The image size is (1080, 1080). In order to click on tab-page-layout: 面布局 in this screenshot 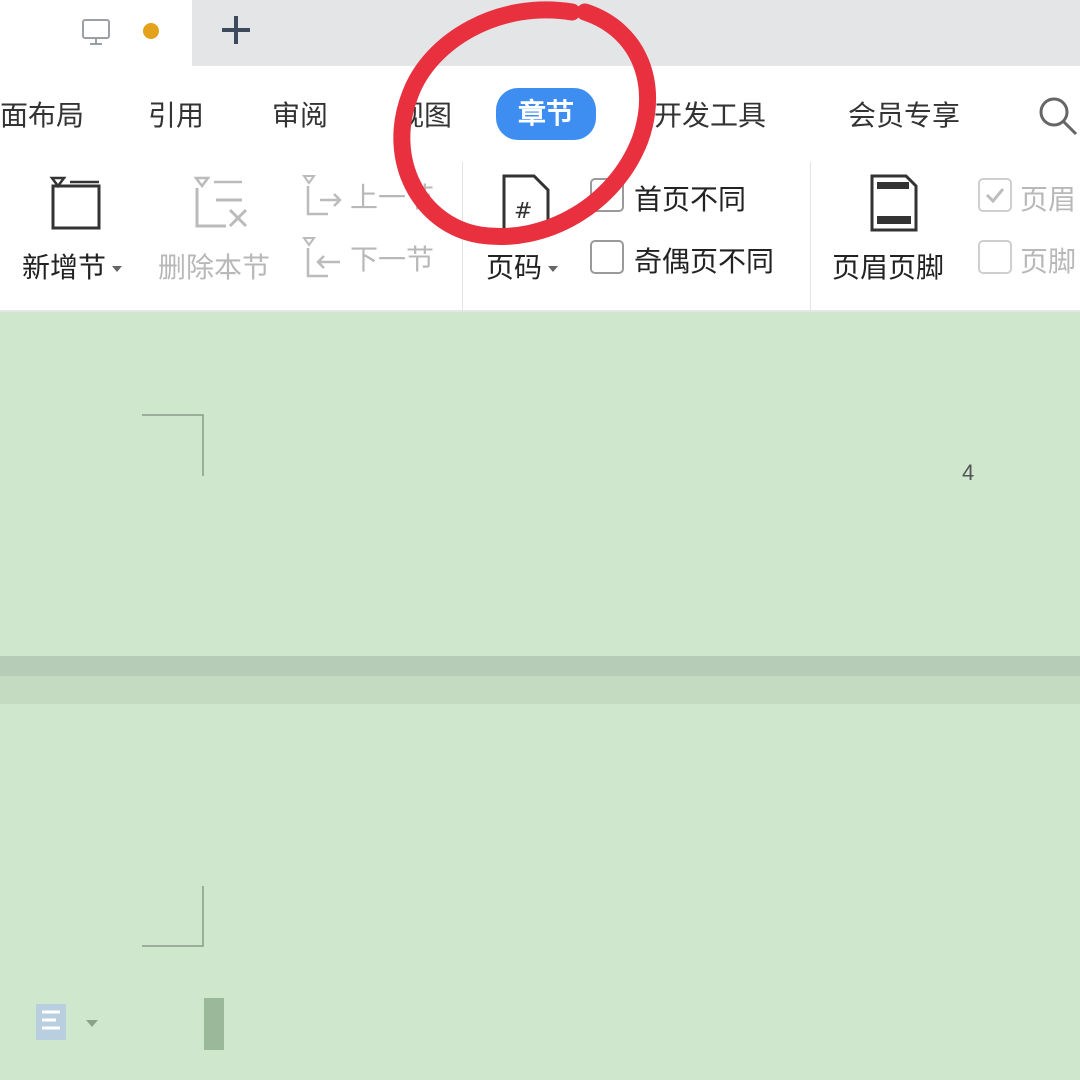, I will do `click(42, 116)`.